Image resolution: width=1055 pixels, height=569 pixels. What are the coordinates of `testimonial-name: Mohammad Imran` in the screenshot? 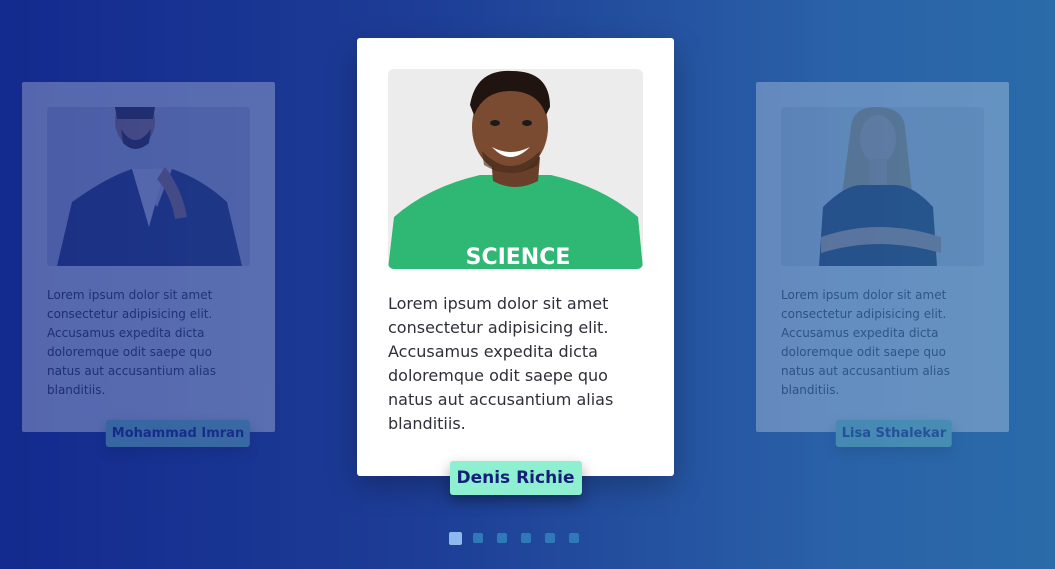 It's located at (178, 433).